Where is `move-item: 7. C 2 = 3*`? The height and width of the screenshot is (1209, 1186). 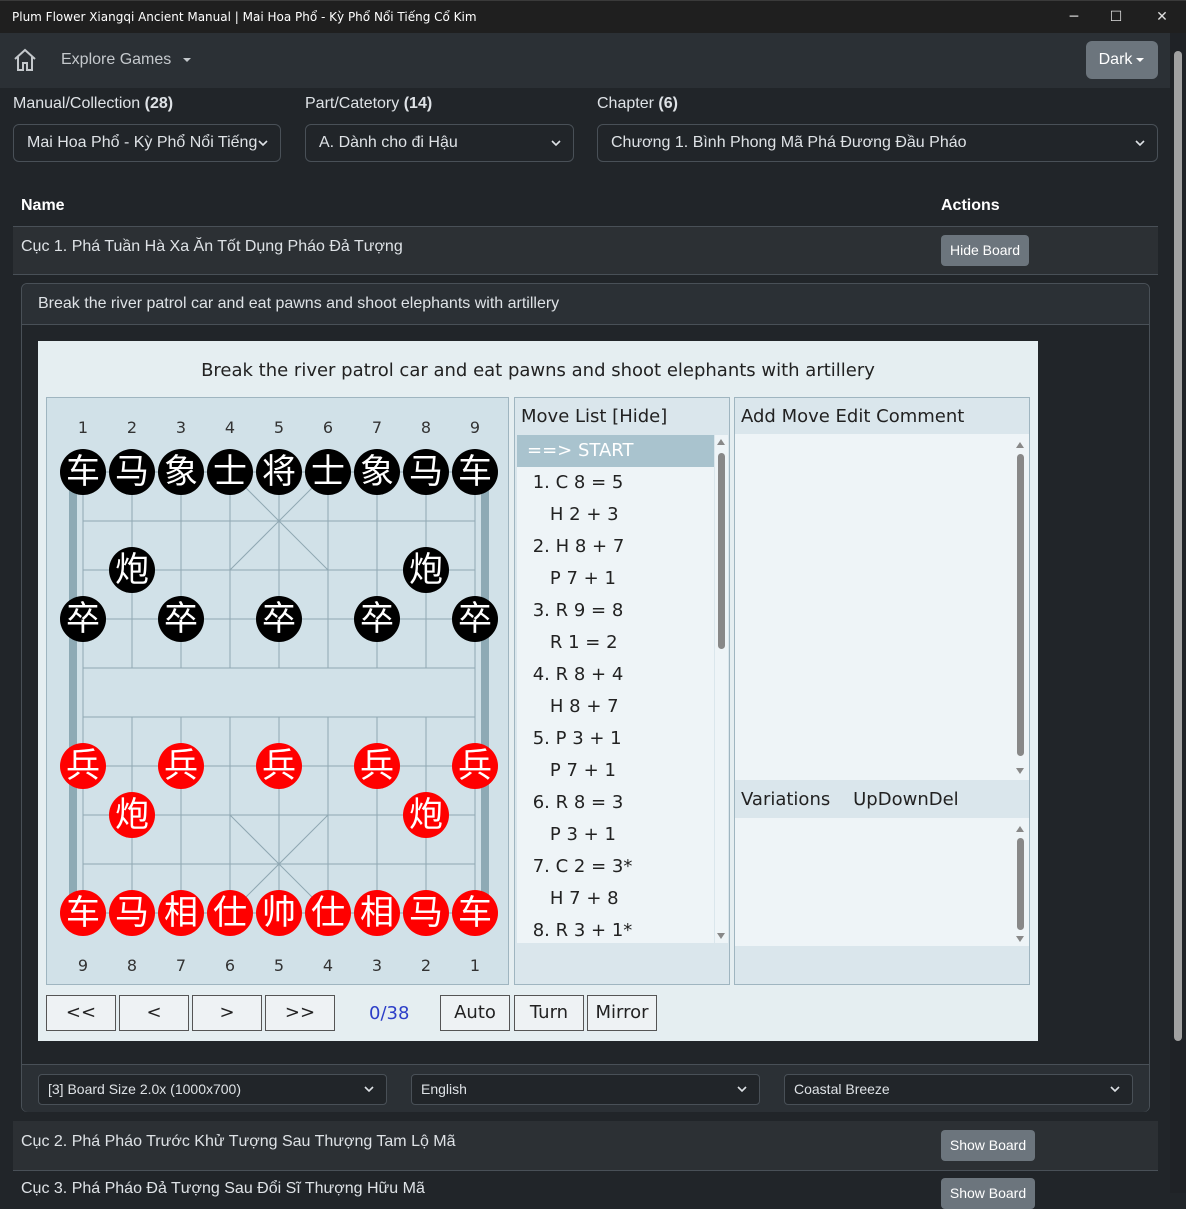 move-item: 7. C 2 = 3* is located at coordinates (615, 867).